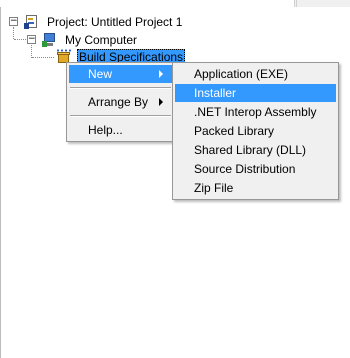 This screenshot has height=358, width=350. I want to click on tab-strip, so click(175, 3).